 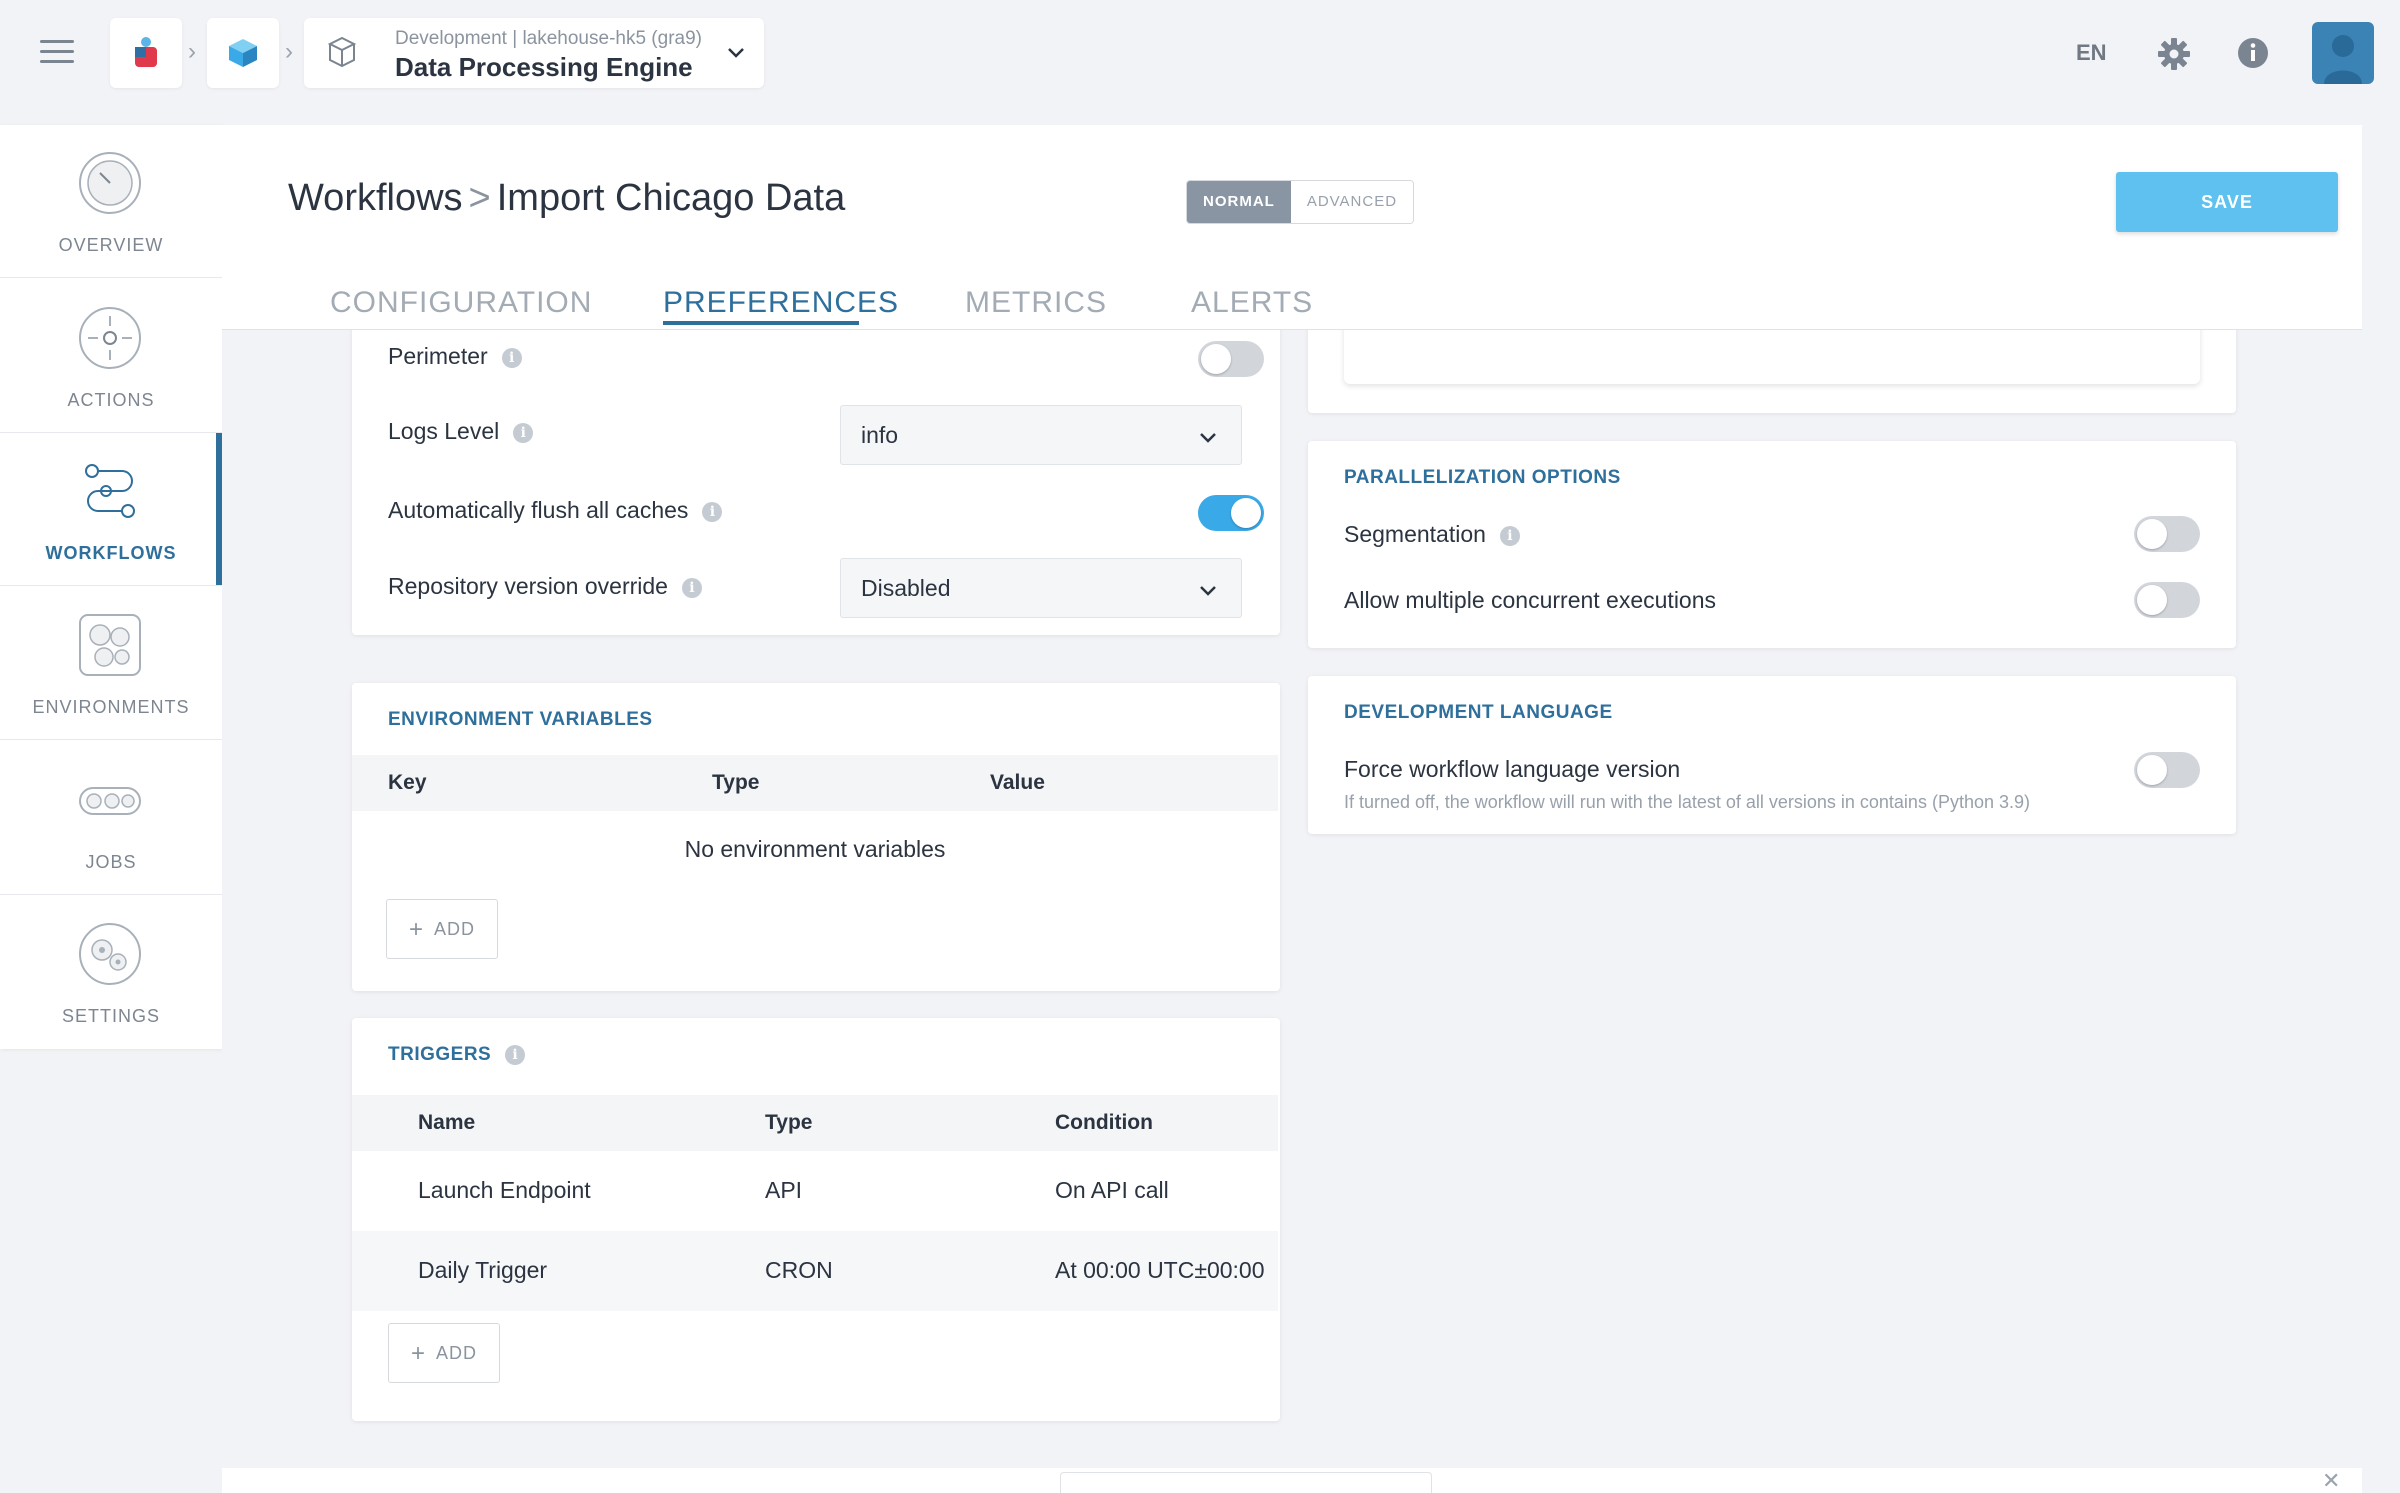 I want to click on tab-preferences: PREFERENCES, so click(x=781, y=303).